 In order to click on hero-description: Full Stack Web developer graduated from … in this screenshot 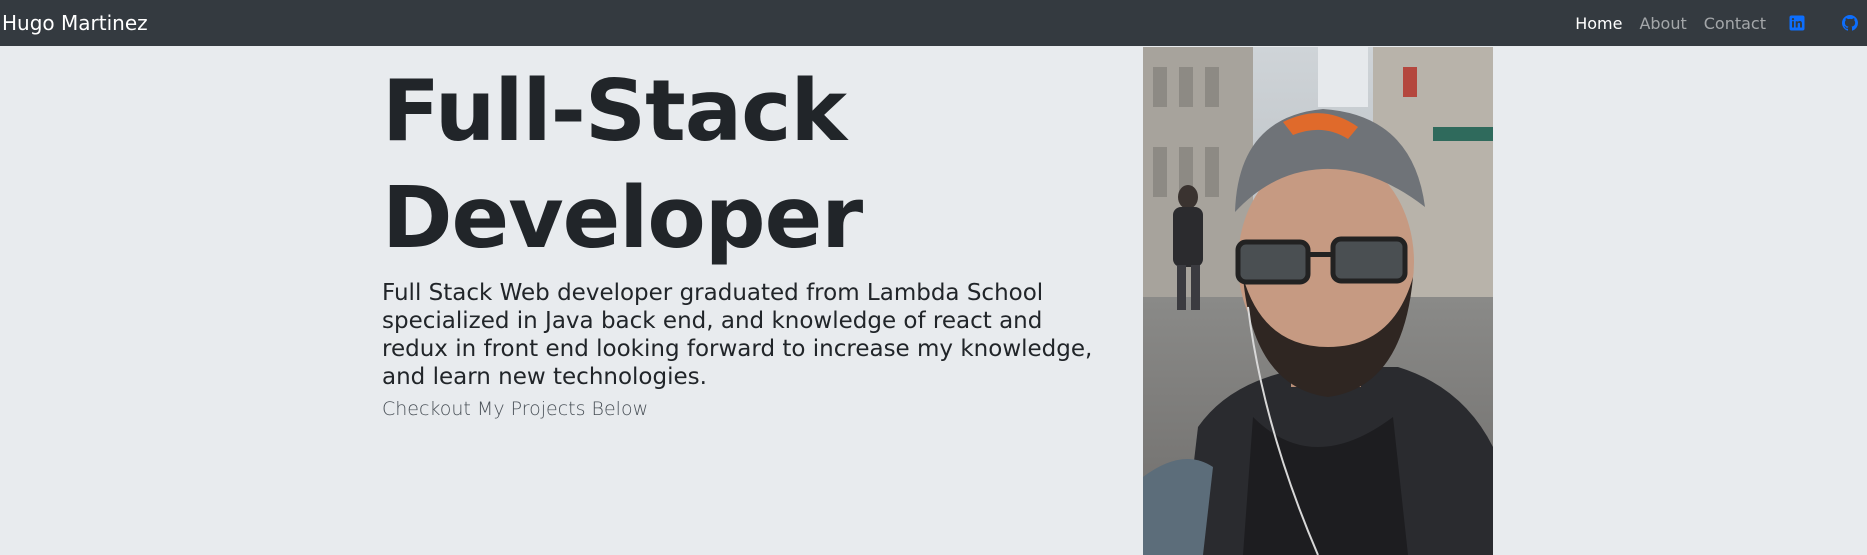, I will do `click(737, 335)`.